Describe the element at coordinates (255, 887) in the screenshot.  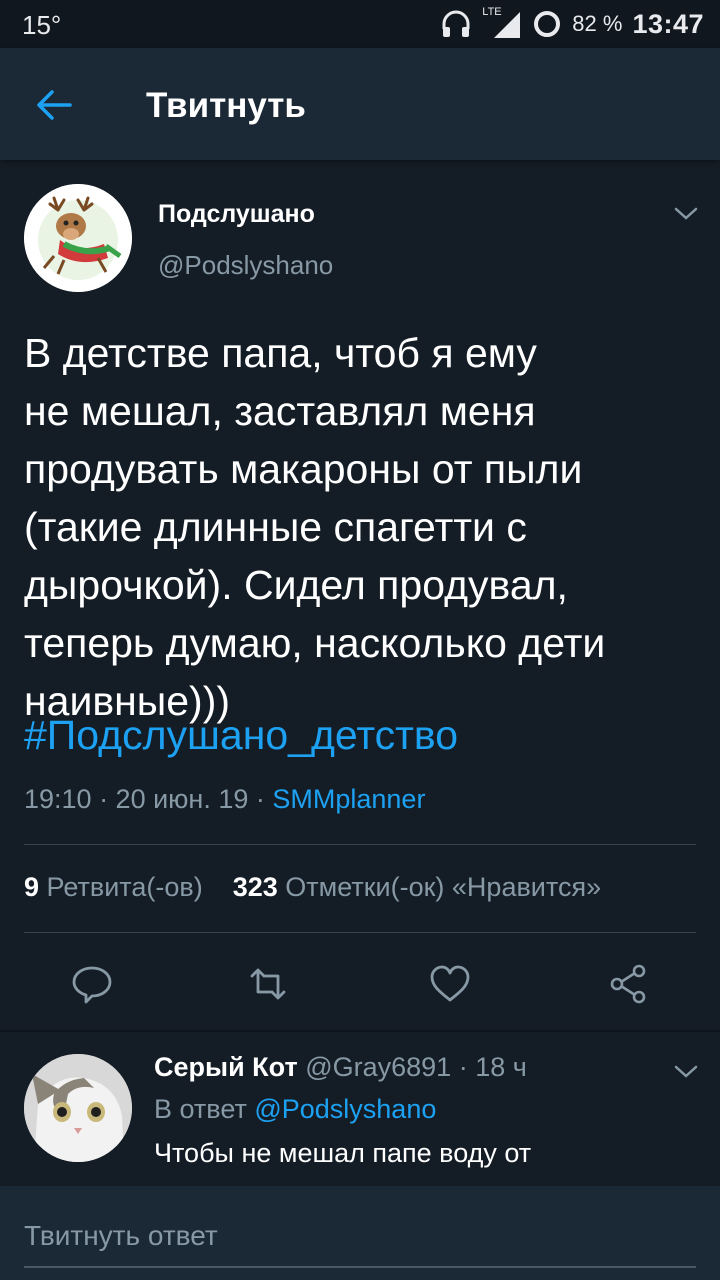
I see `like-count: 323` at that location.